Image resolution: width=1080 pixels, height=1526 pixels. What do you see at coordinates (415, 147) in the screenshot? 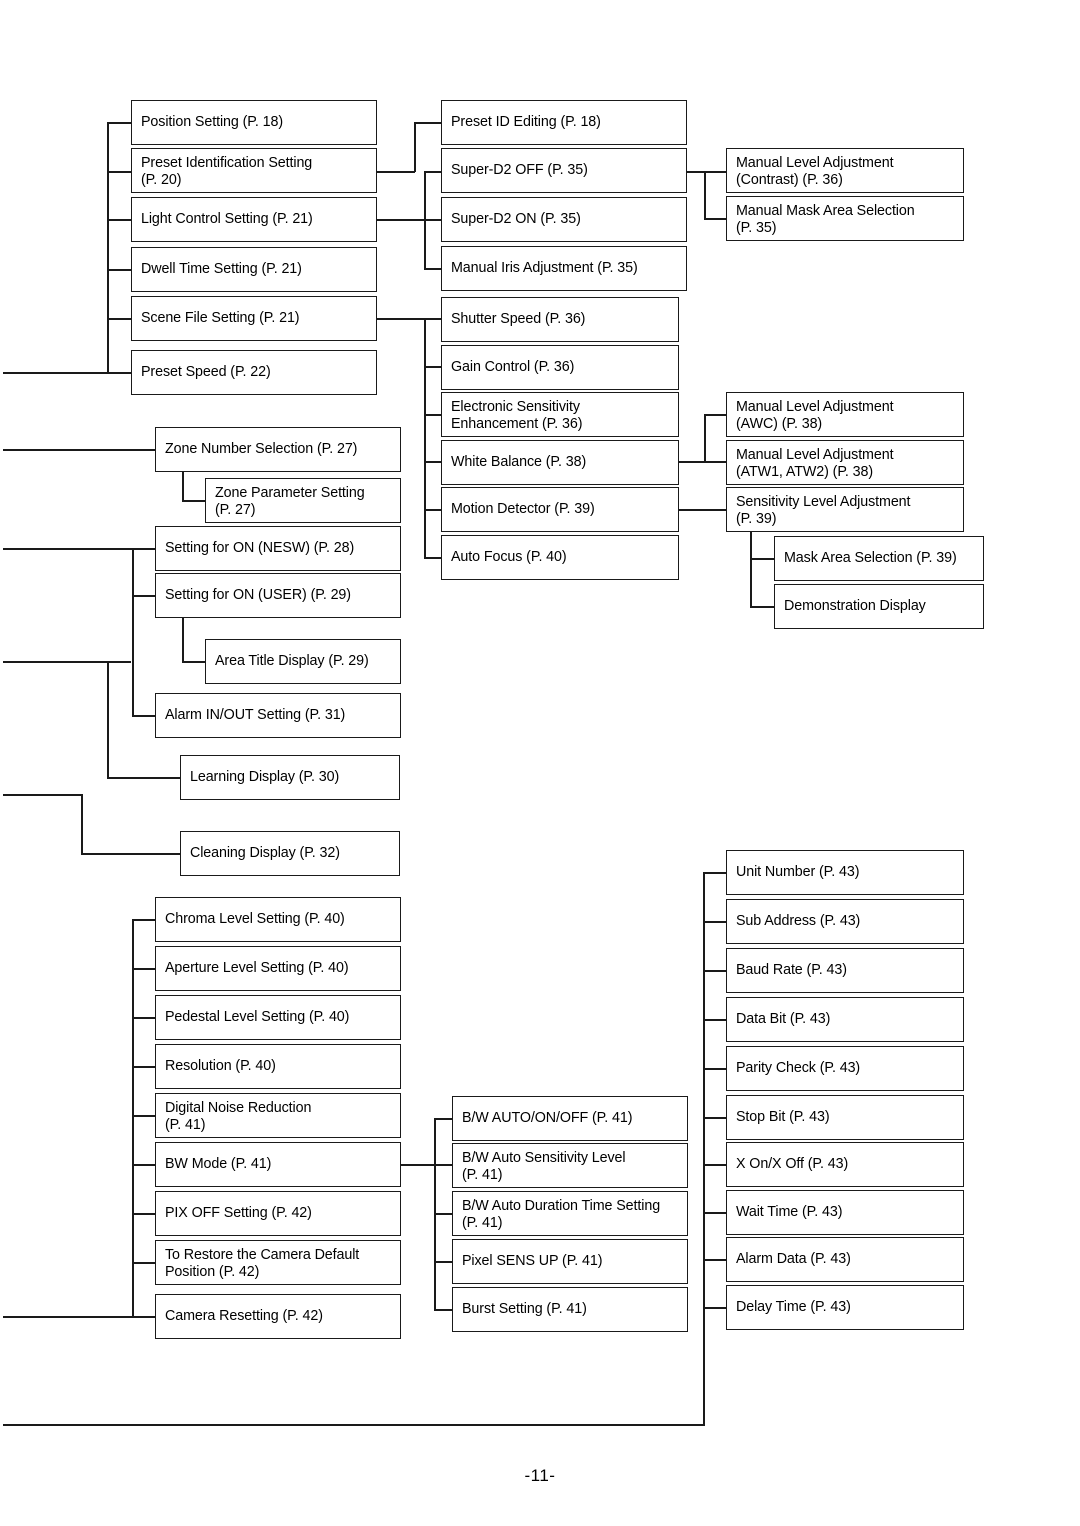
I see `connector-presetid-v` at bounding box center [415, 147].